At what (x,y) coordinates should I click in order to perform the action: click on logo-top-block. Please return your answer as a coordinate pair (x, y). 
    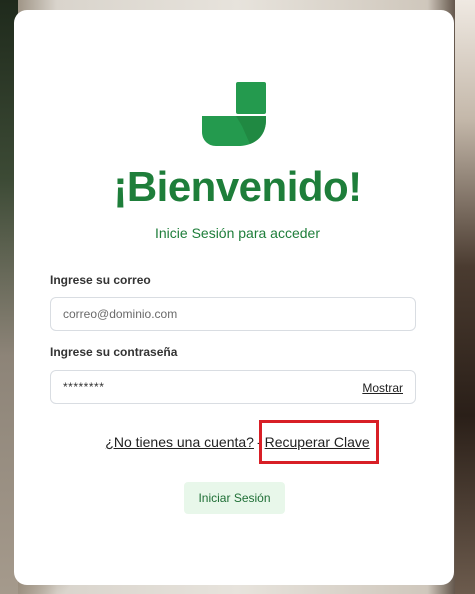
    Looking at the image, I should click on (251, 98).